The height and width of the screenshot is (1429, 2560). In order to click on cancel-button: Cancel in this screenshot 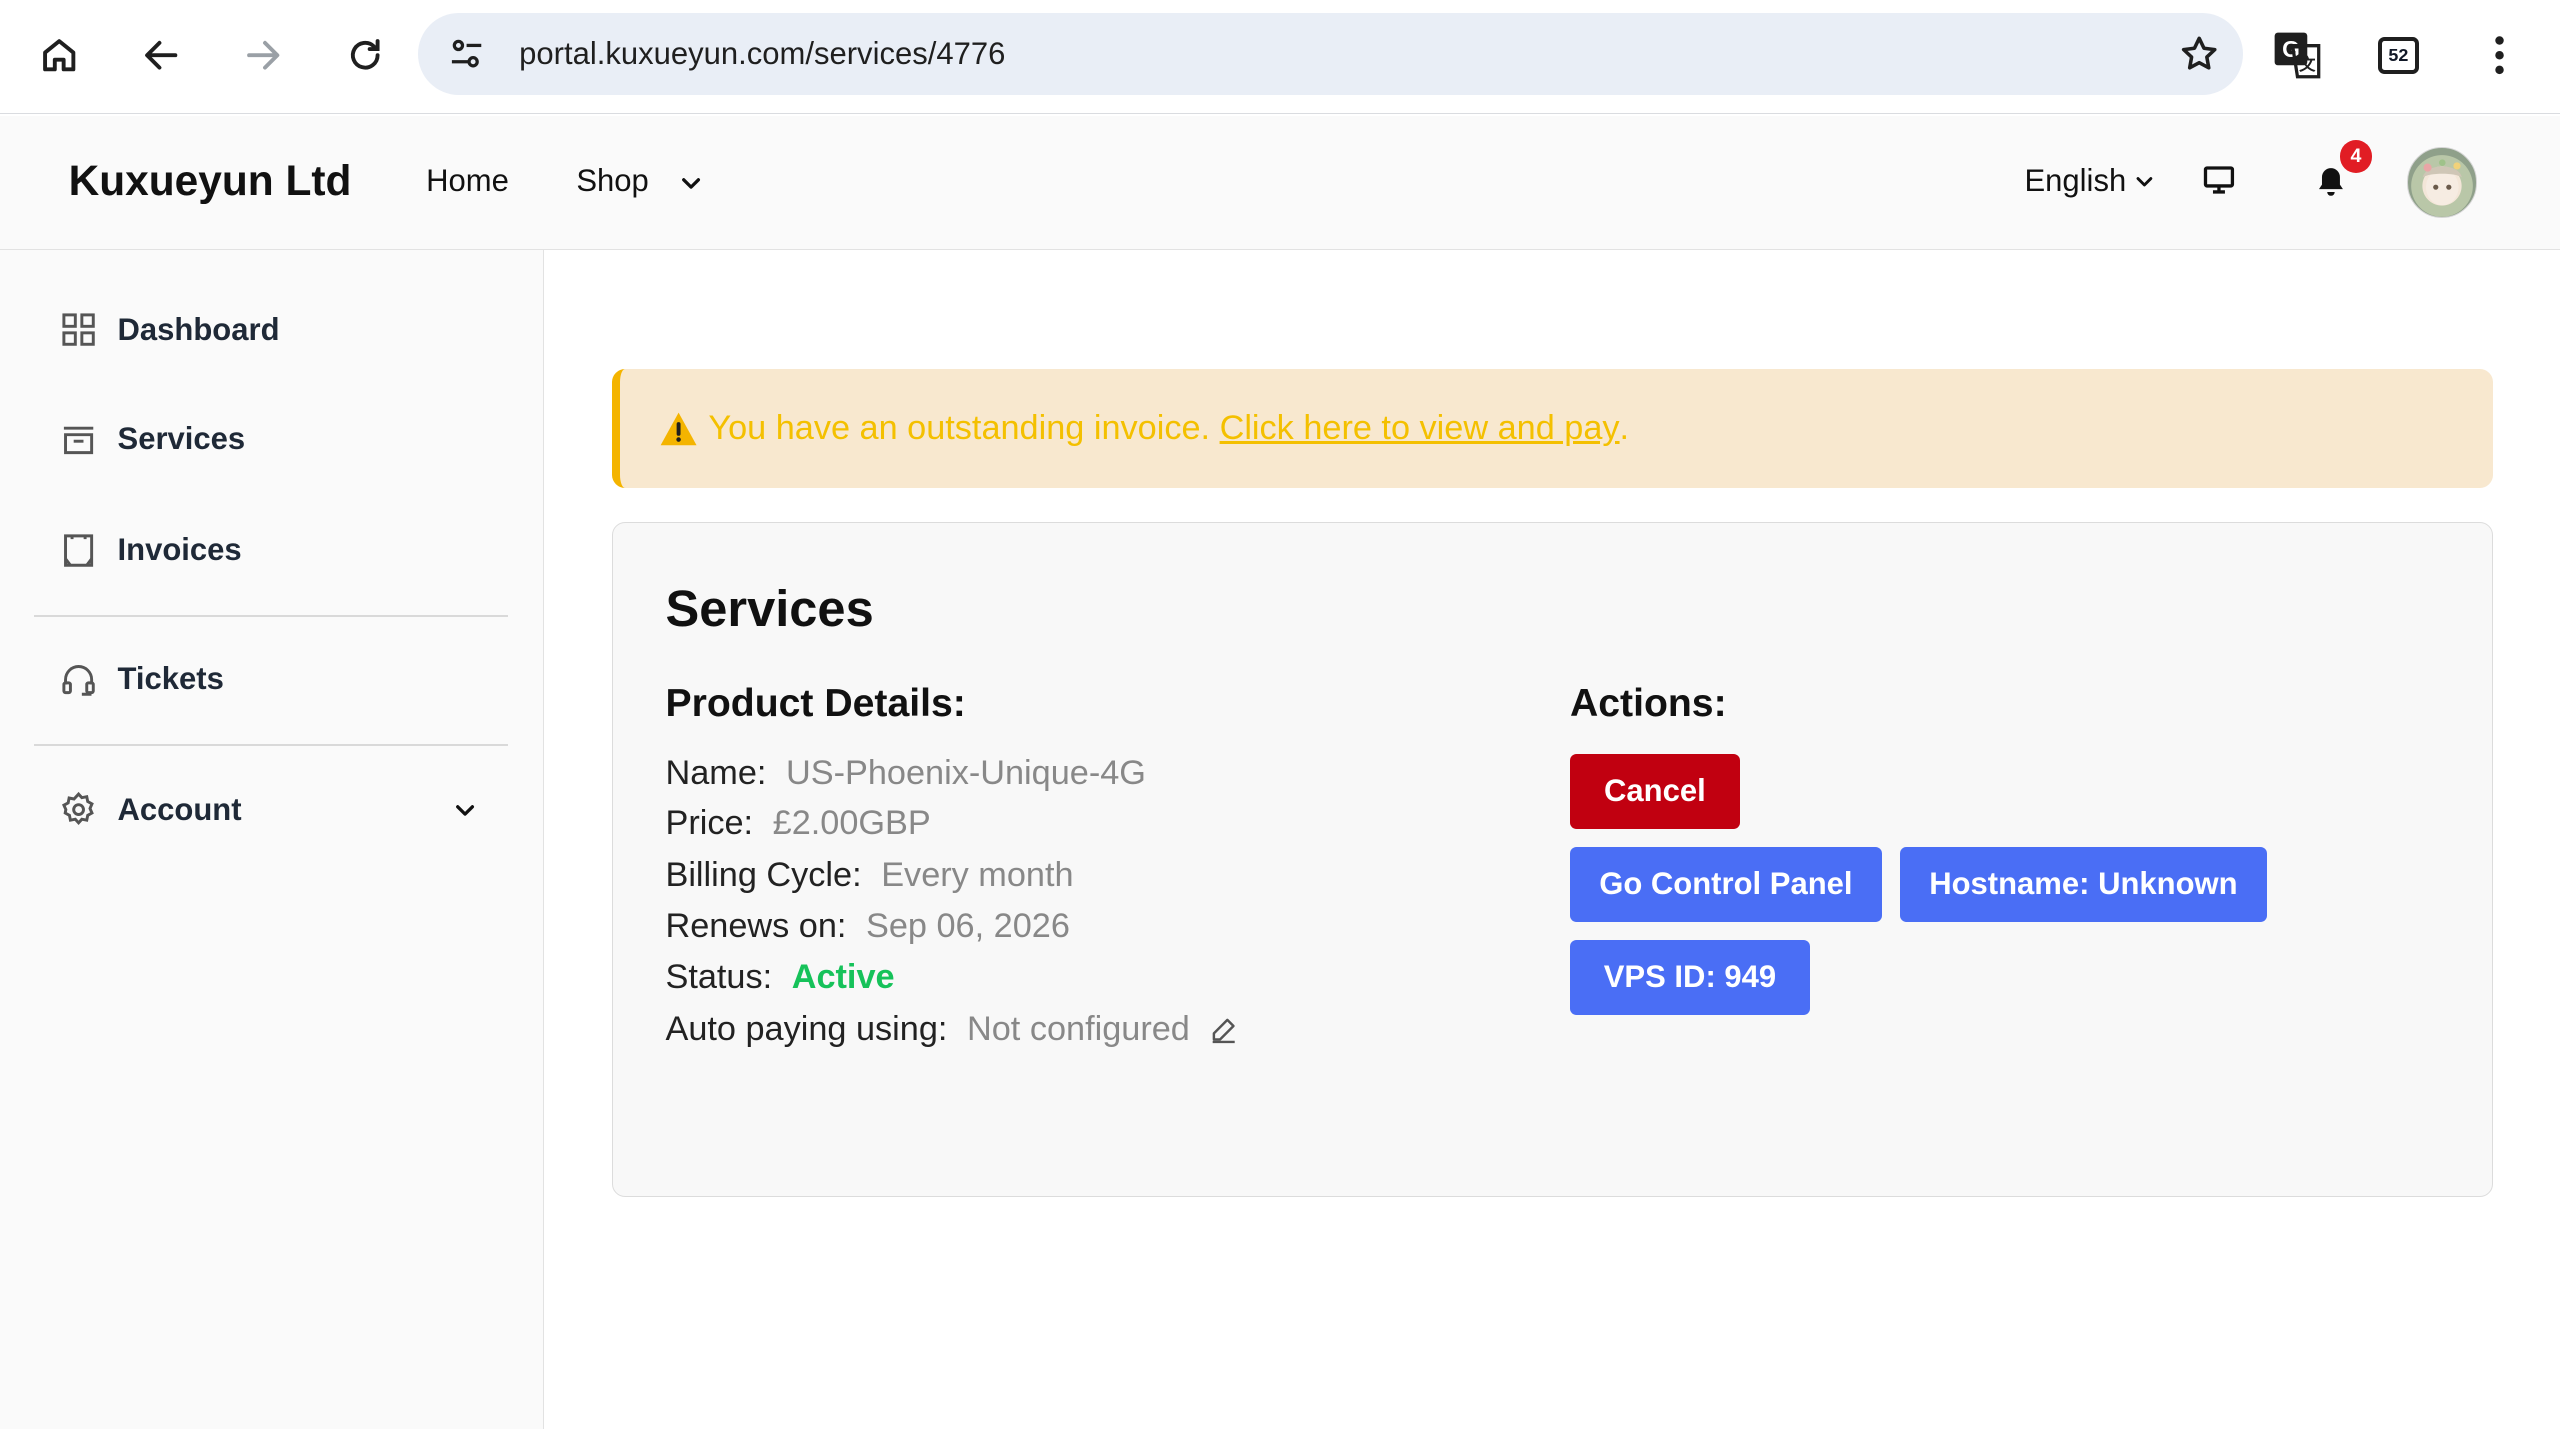, I will do `click(1654, 791)`.